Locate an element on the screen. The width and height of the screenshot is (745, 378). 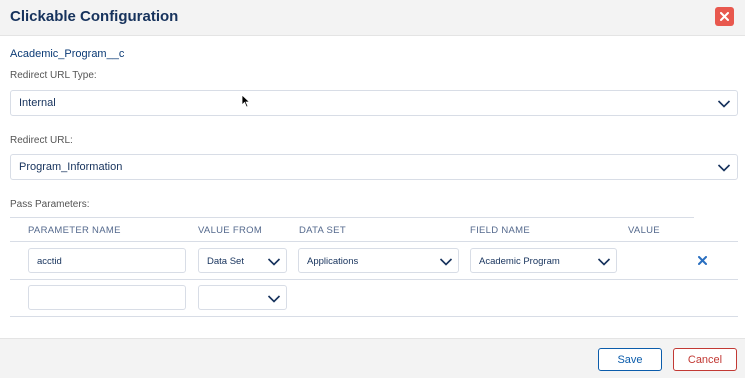
modal-footer: Save Cancel is located at coordinates (372, 358).